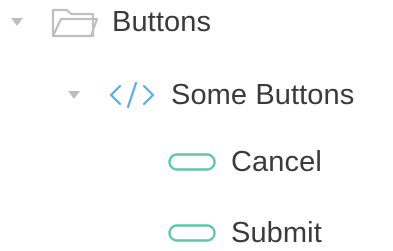 The image size is (393, 251). What do you see at coordinates (75, 22) in the screenshot?
I see `folder-icon` at bounding box center [75, 22].